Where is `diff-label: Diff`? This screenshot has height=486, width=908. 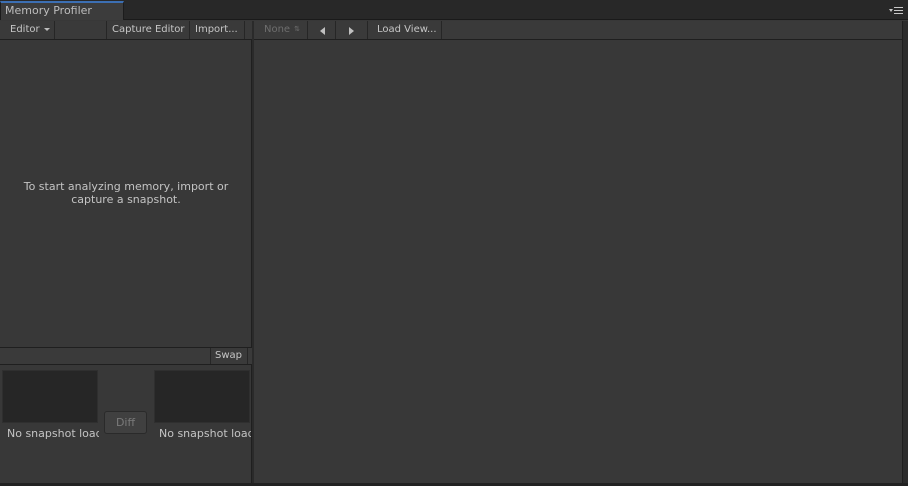
diff-label: Diff is located at coordinates (125, 422).